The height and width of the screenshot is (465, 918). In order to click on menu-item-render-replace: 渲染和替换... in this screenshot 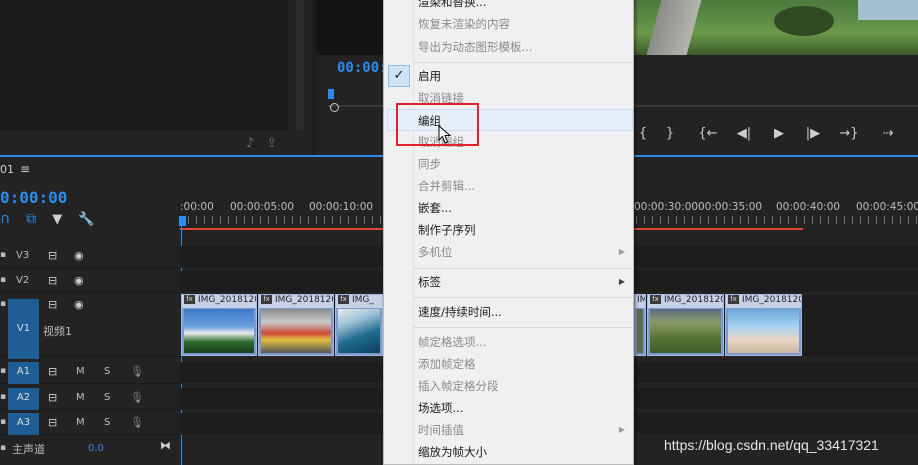, I will do `click(508, 6)`.